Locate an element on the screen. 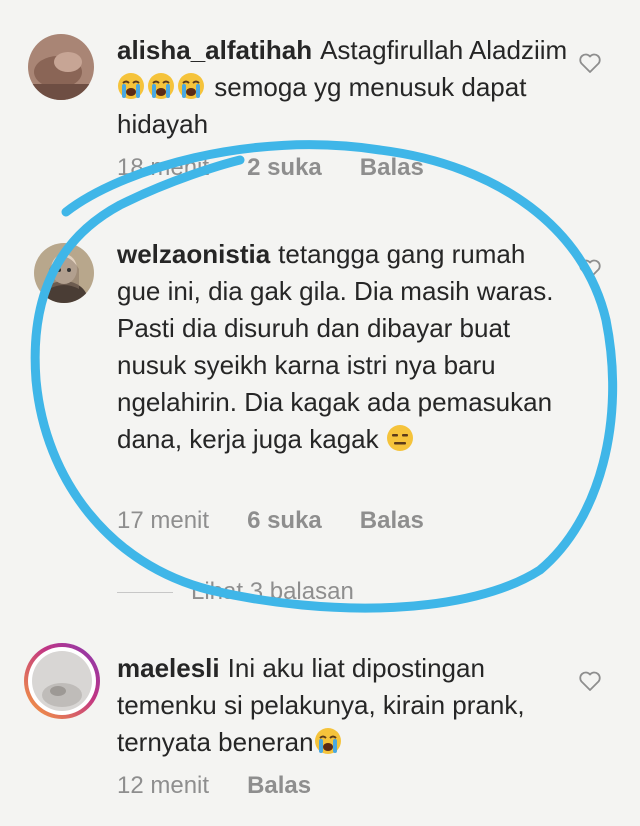 The width and height of the screenshot is (640, 826). username: maelesli is located at coordinates (168, 668).